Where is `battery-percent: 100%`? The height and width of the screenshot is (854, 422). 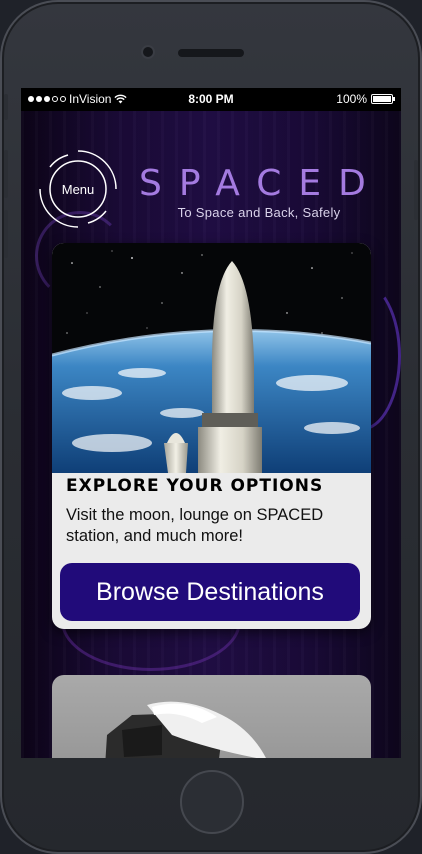
battery-percent: 100% is located at coordinates (351, 99).